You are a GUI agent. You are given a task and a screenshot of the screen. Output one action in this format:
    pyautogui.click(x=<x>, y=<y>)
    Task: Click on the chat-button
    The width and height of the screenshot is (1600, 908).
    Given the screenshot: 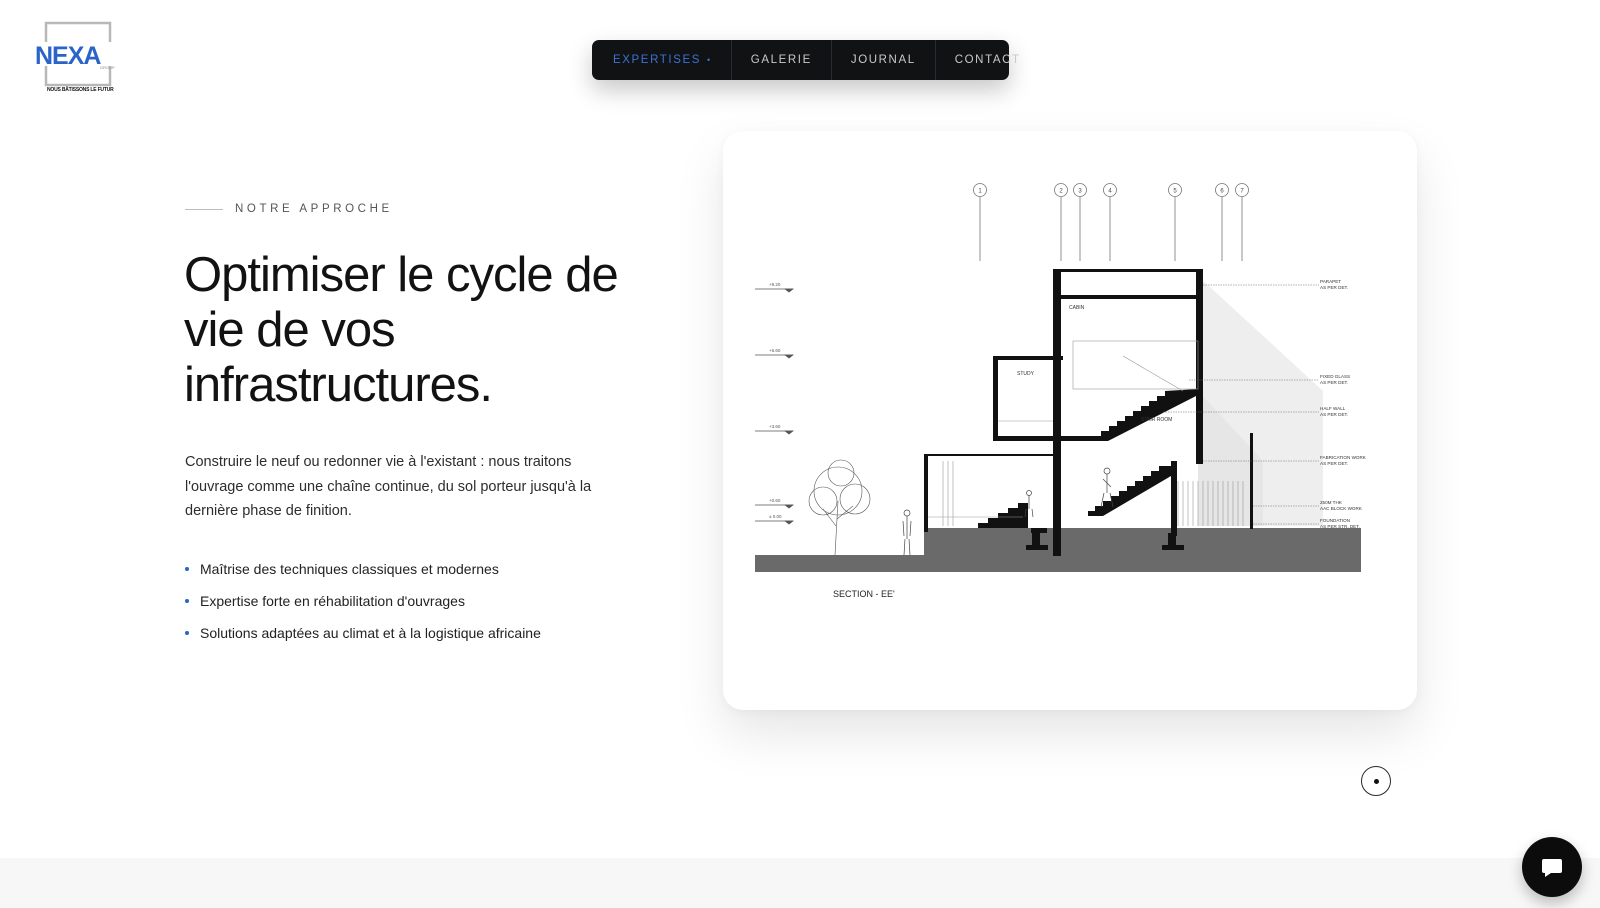 What is the action you would take?
    pyautogui.click(x=1552, y=867)
    